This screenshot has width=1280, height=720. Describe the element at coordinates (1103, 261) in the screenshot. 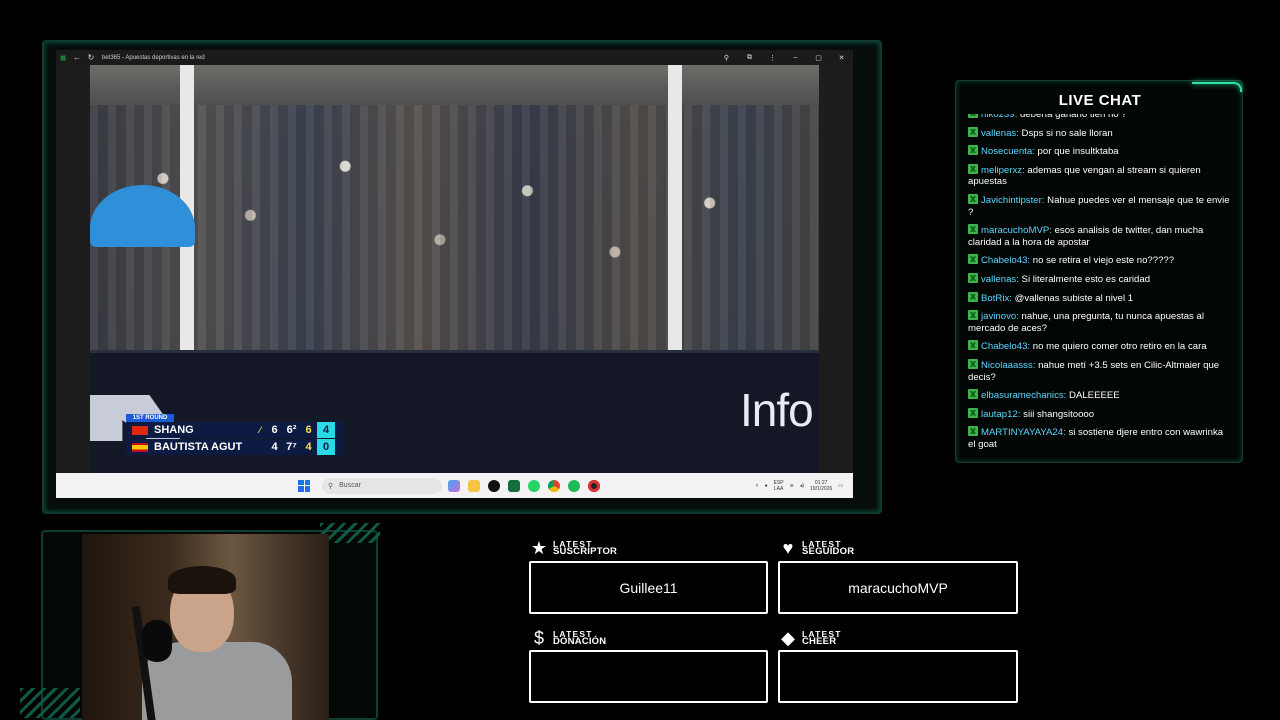

I see `chat-text: no se retira el viejo este no?????` at that location.